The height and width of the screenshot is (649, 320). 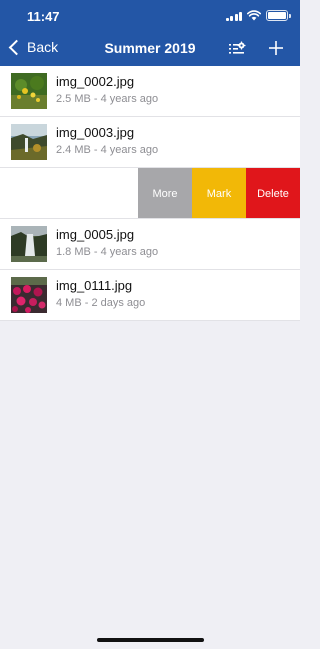 What do you see at coordinates (107, 150) in the screenshot?
I see `file-meta: 2.4 MB - 4 years ago` at bounding box center [107, 150].